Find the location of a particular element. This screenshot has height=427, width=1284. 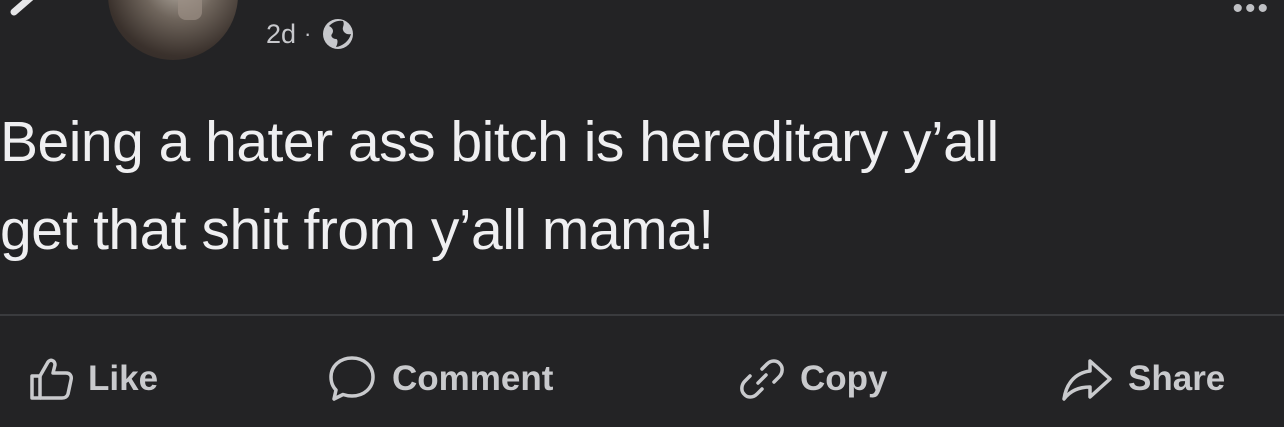

post-text-line: get that shit from y’all mama! is located at coordinates (357, 230).